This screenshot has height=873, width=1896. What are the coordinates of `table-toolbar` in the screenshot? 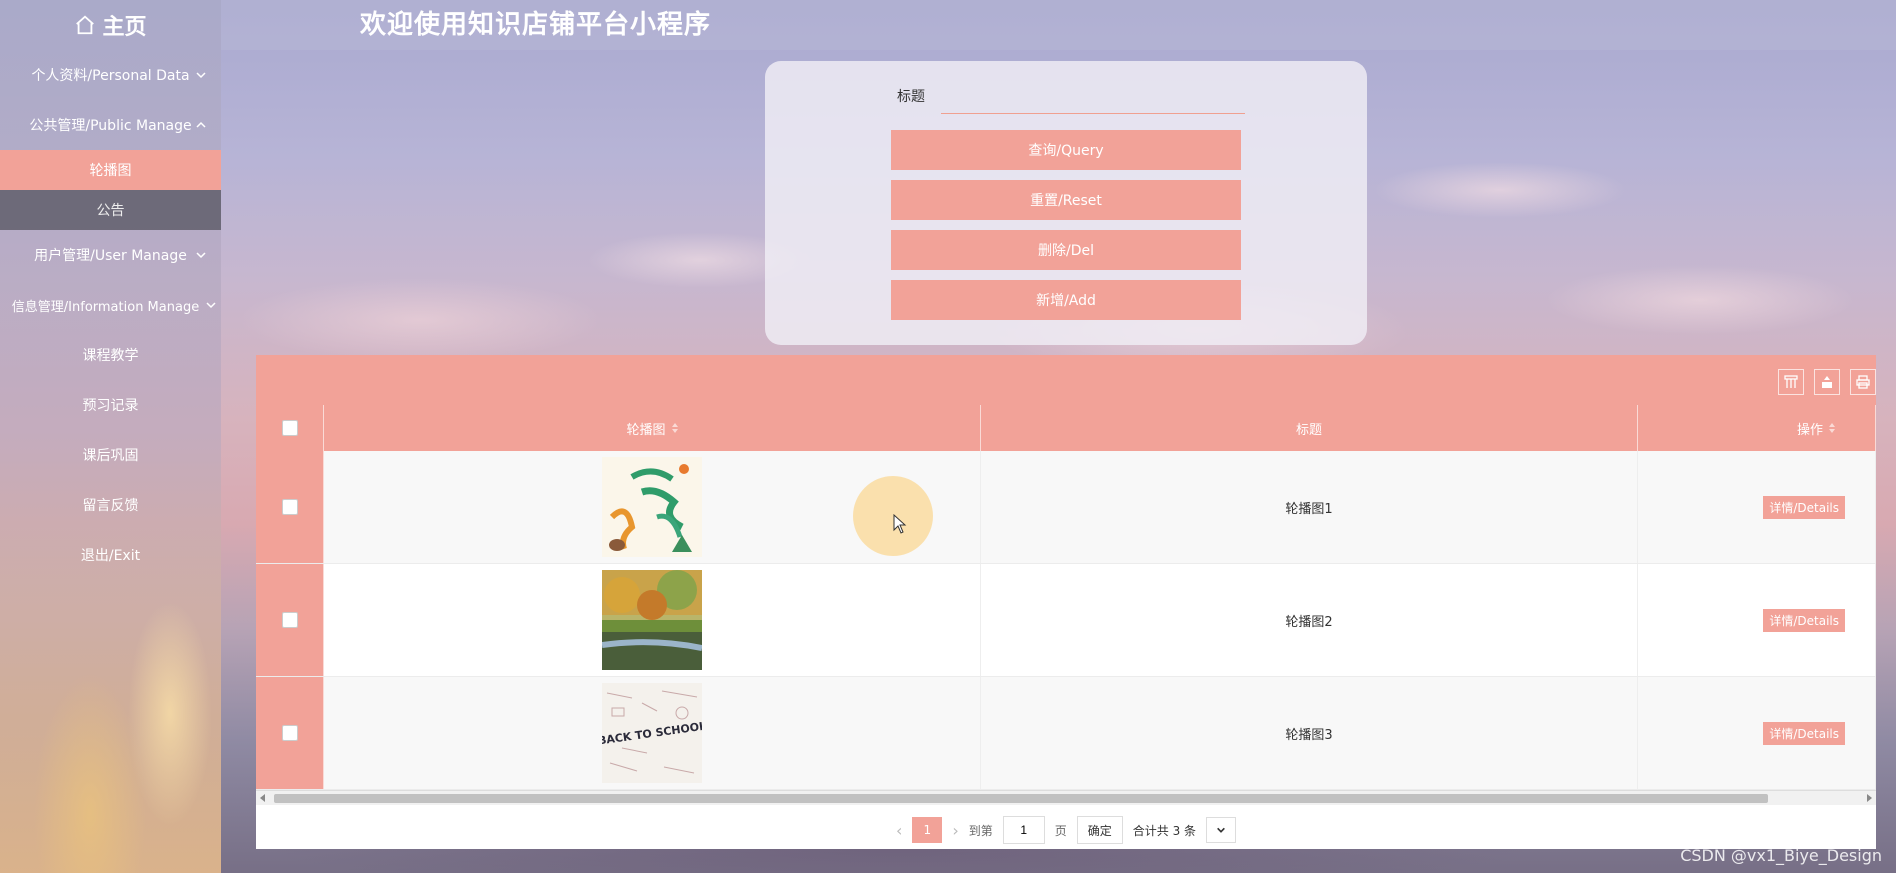 It's located at (1066, 380).